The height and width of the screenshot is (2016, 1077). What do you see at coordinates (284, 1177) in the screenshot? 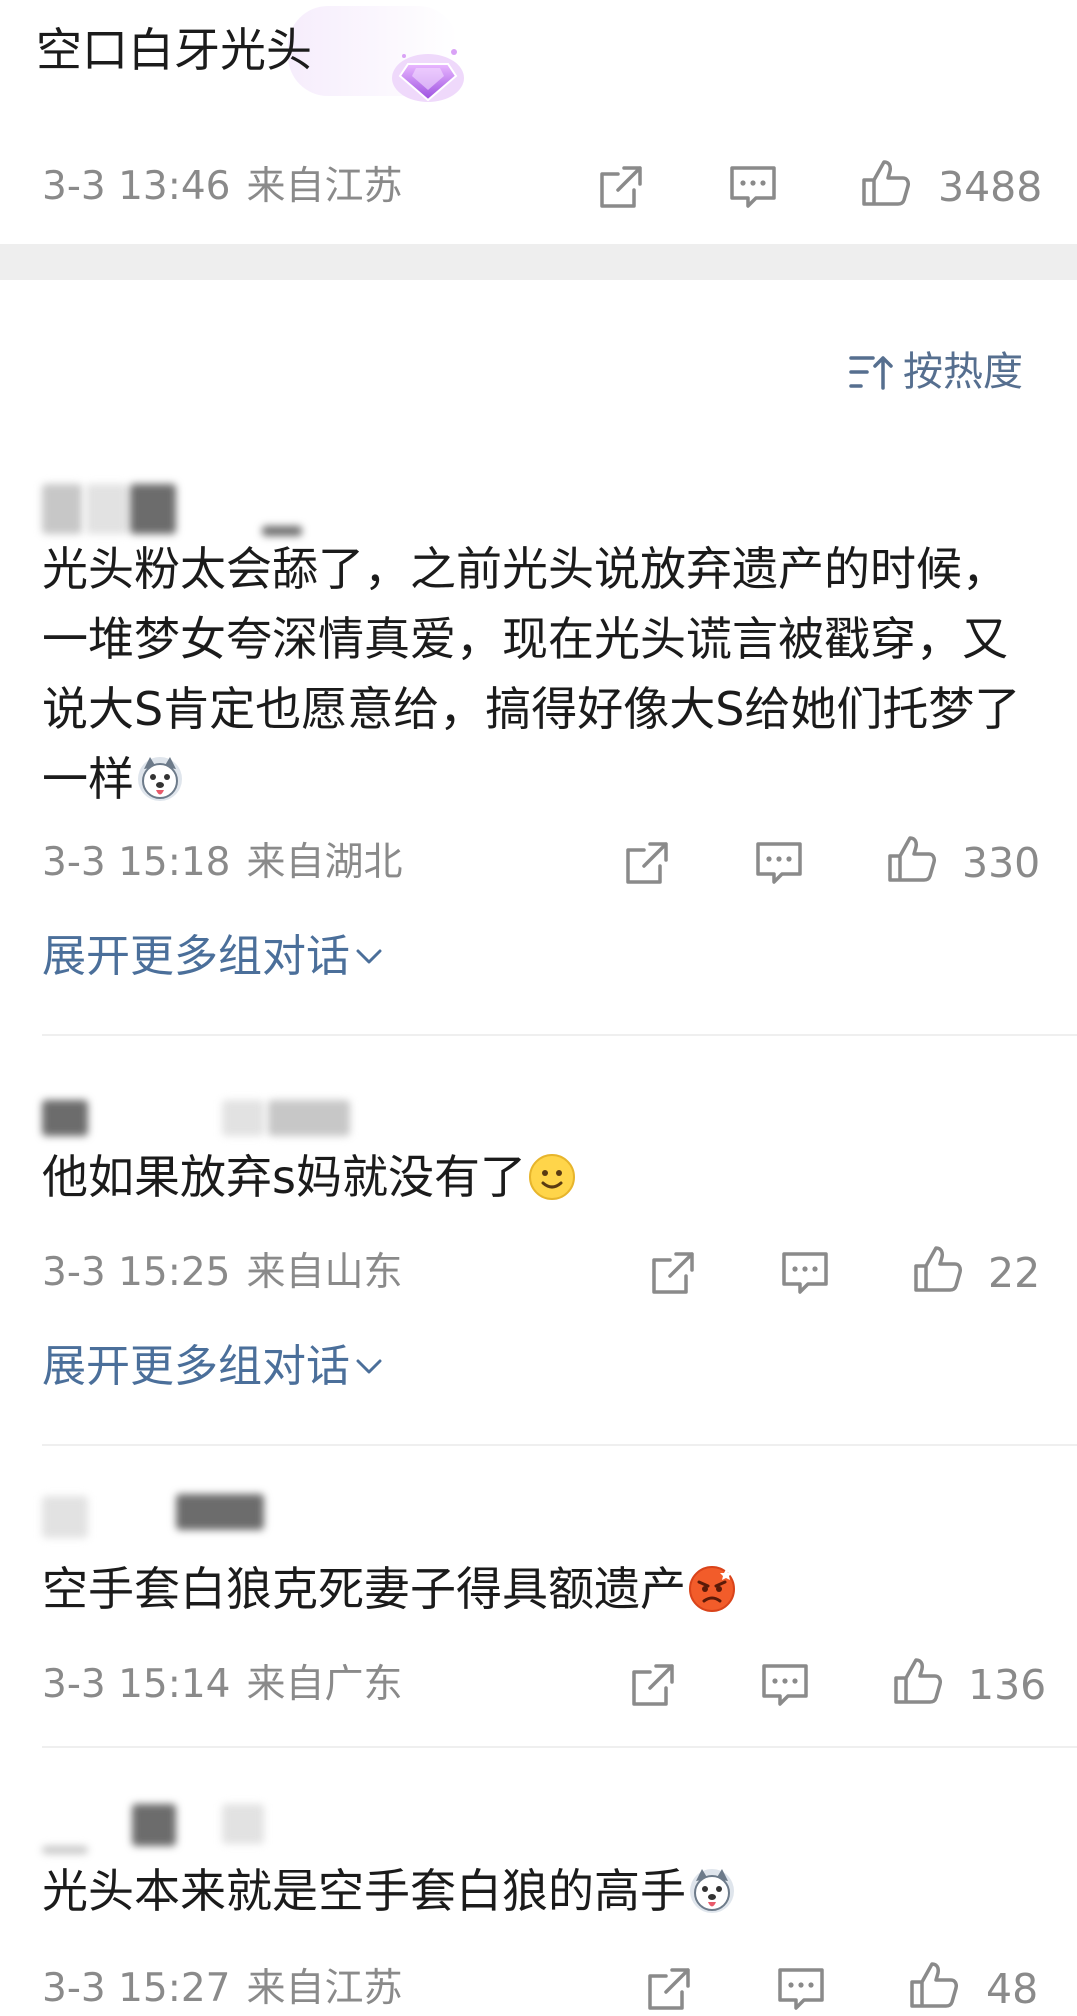
I see `comment-text-content: 他如果放弃s妈就没有了` at bounding box center [284, 1177].